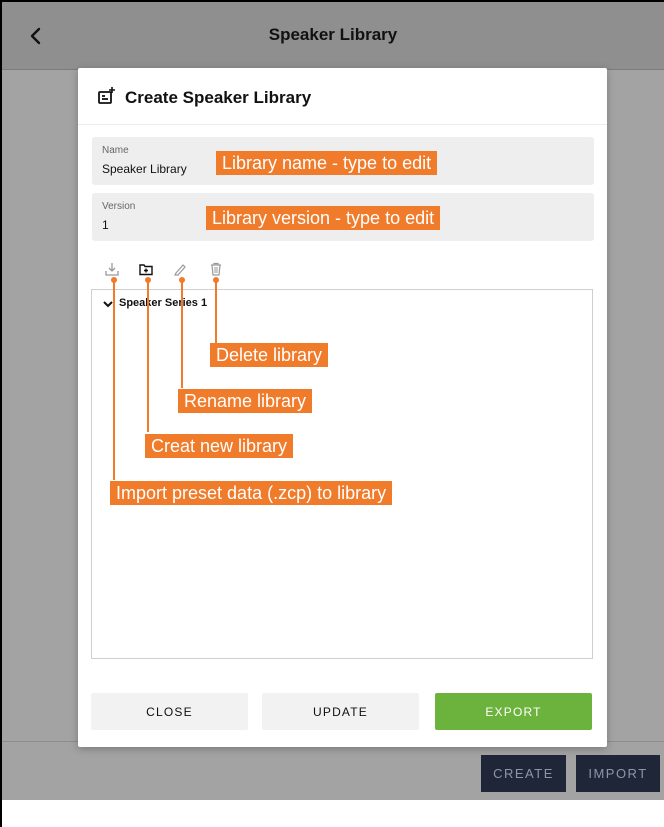 Image resolution: width=664 pixels, height=827 pixels. What do you see at coordinates (332, 1) in the screenshot?
I see `frame-border-top` at bounding box center [332, 1].